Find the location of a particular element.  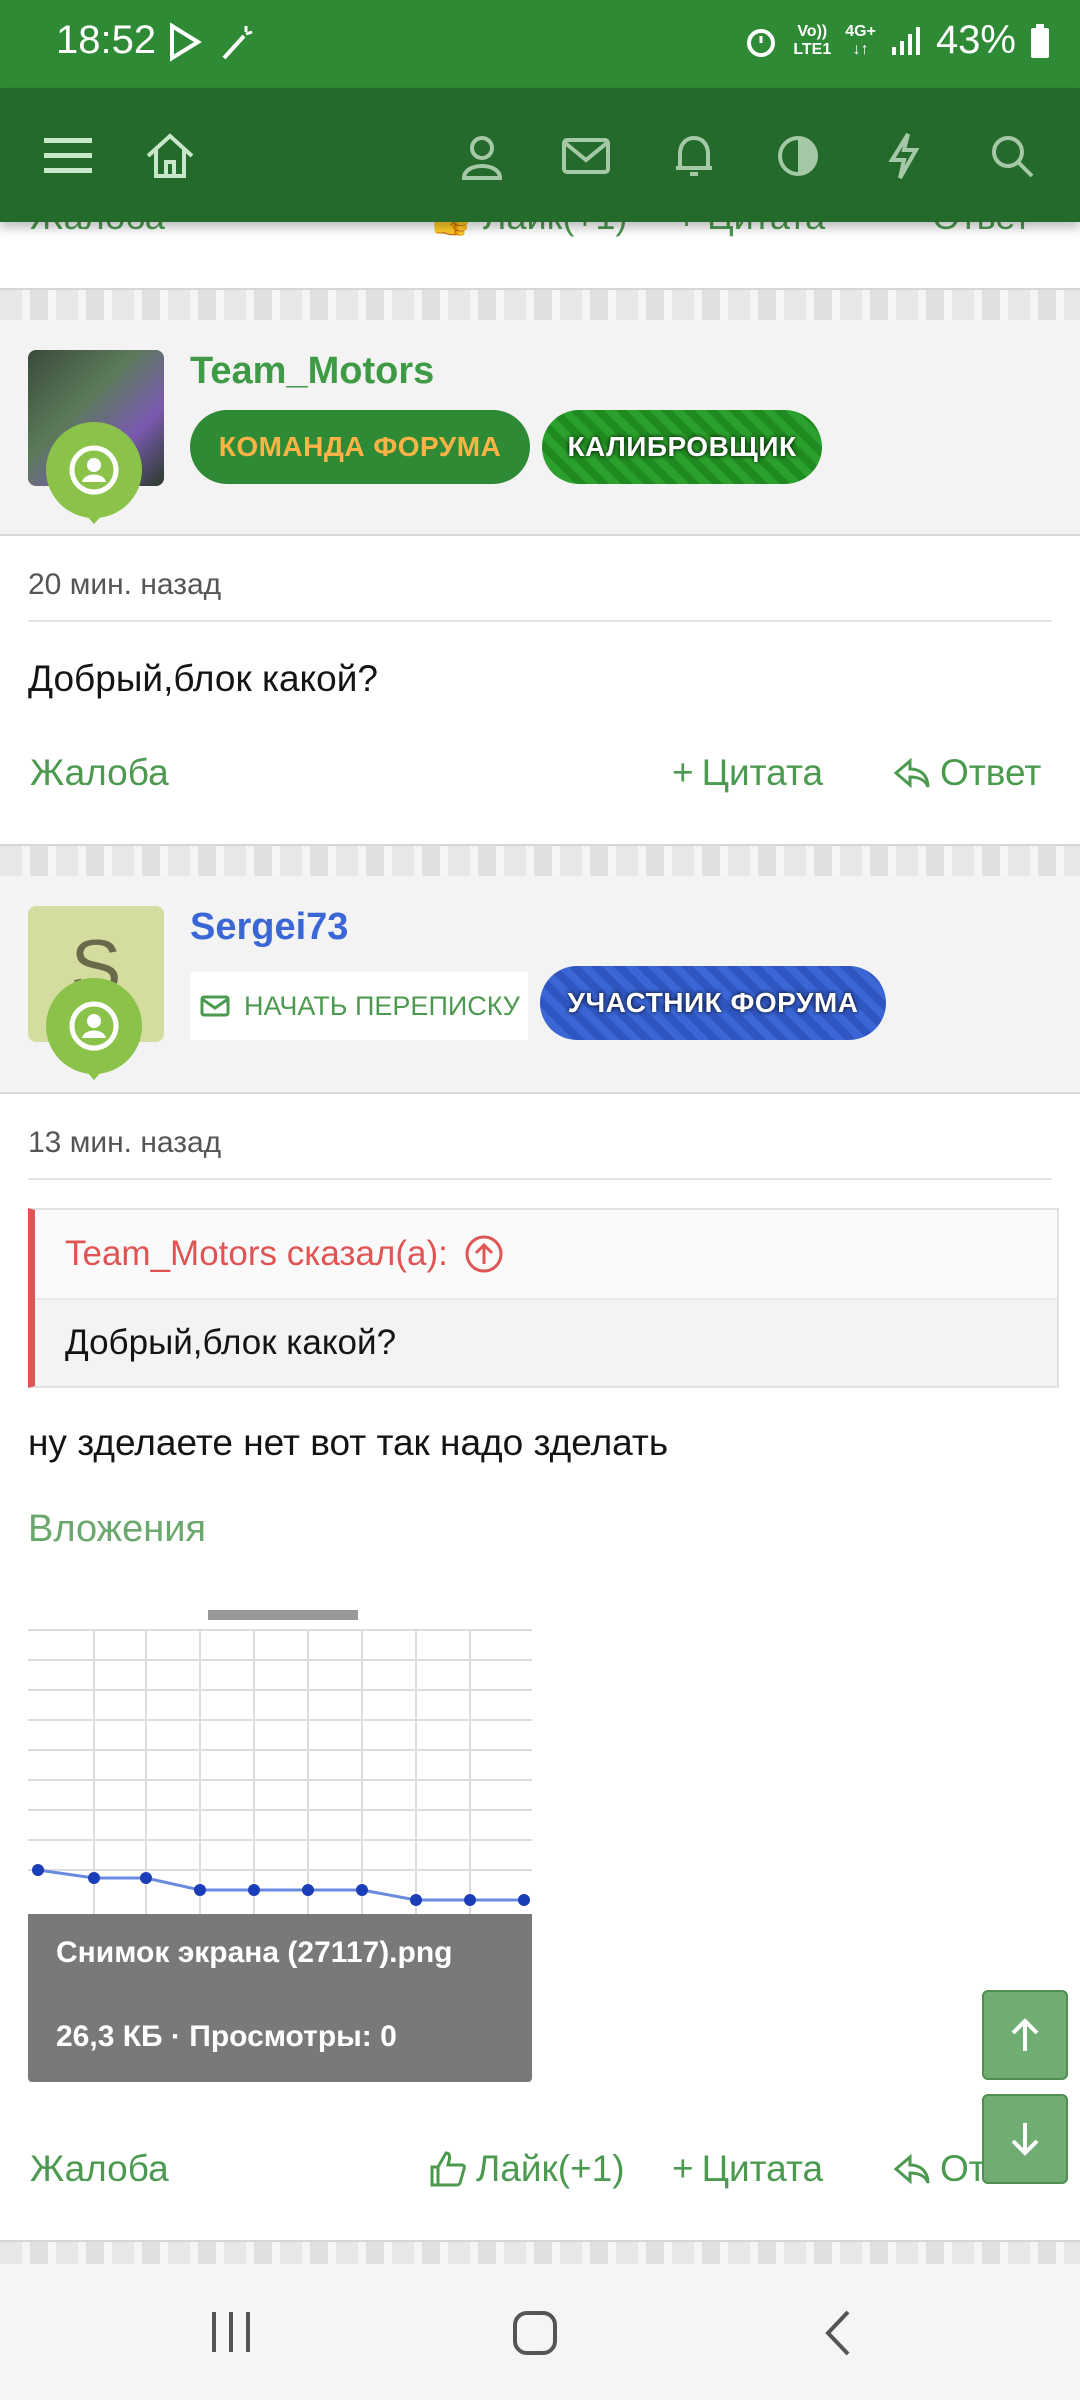

contrast-icon is located at coordinates (798, 156).